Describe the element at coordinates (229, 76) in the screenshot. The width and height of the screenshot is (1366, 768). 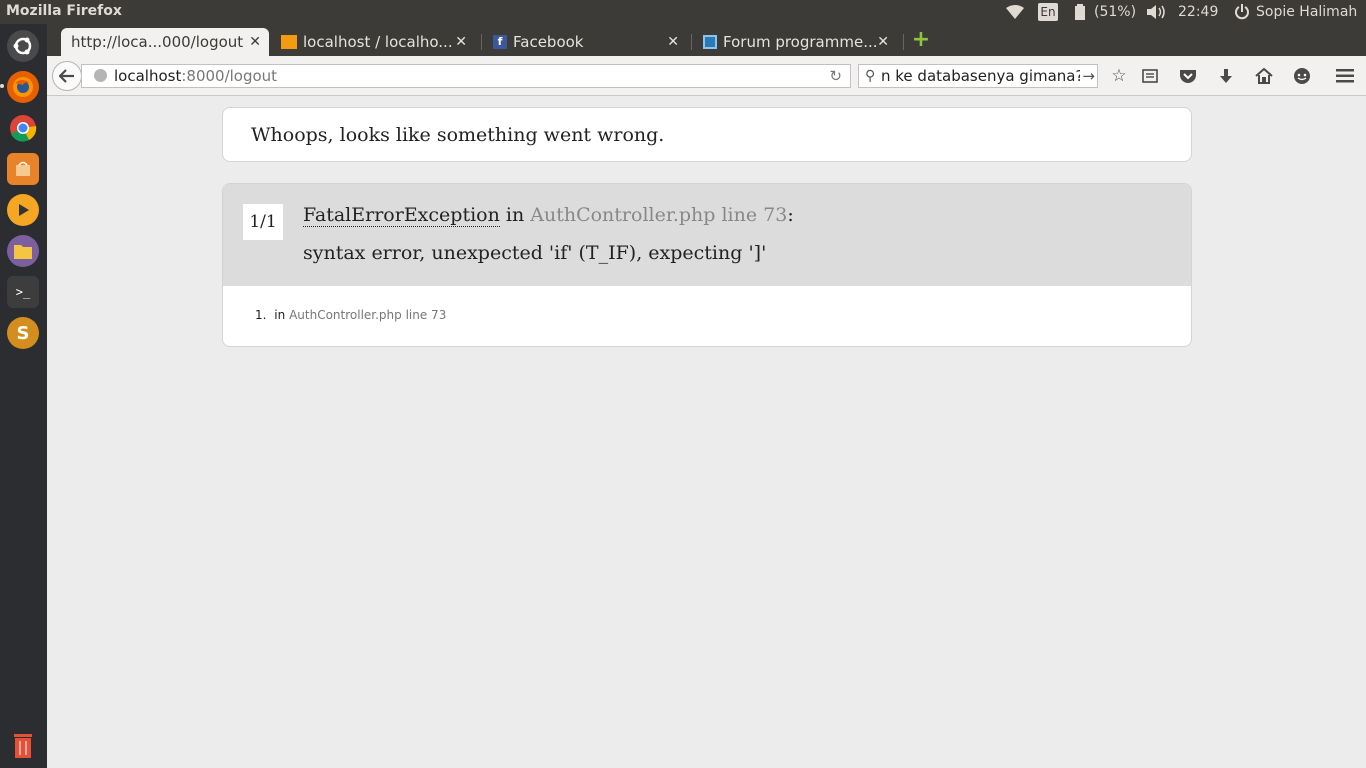
I see `url-path: :8000/logout` at that location.